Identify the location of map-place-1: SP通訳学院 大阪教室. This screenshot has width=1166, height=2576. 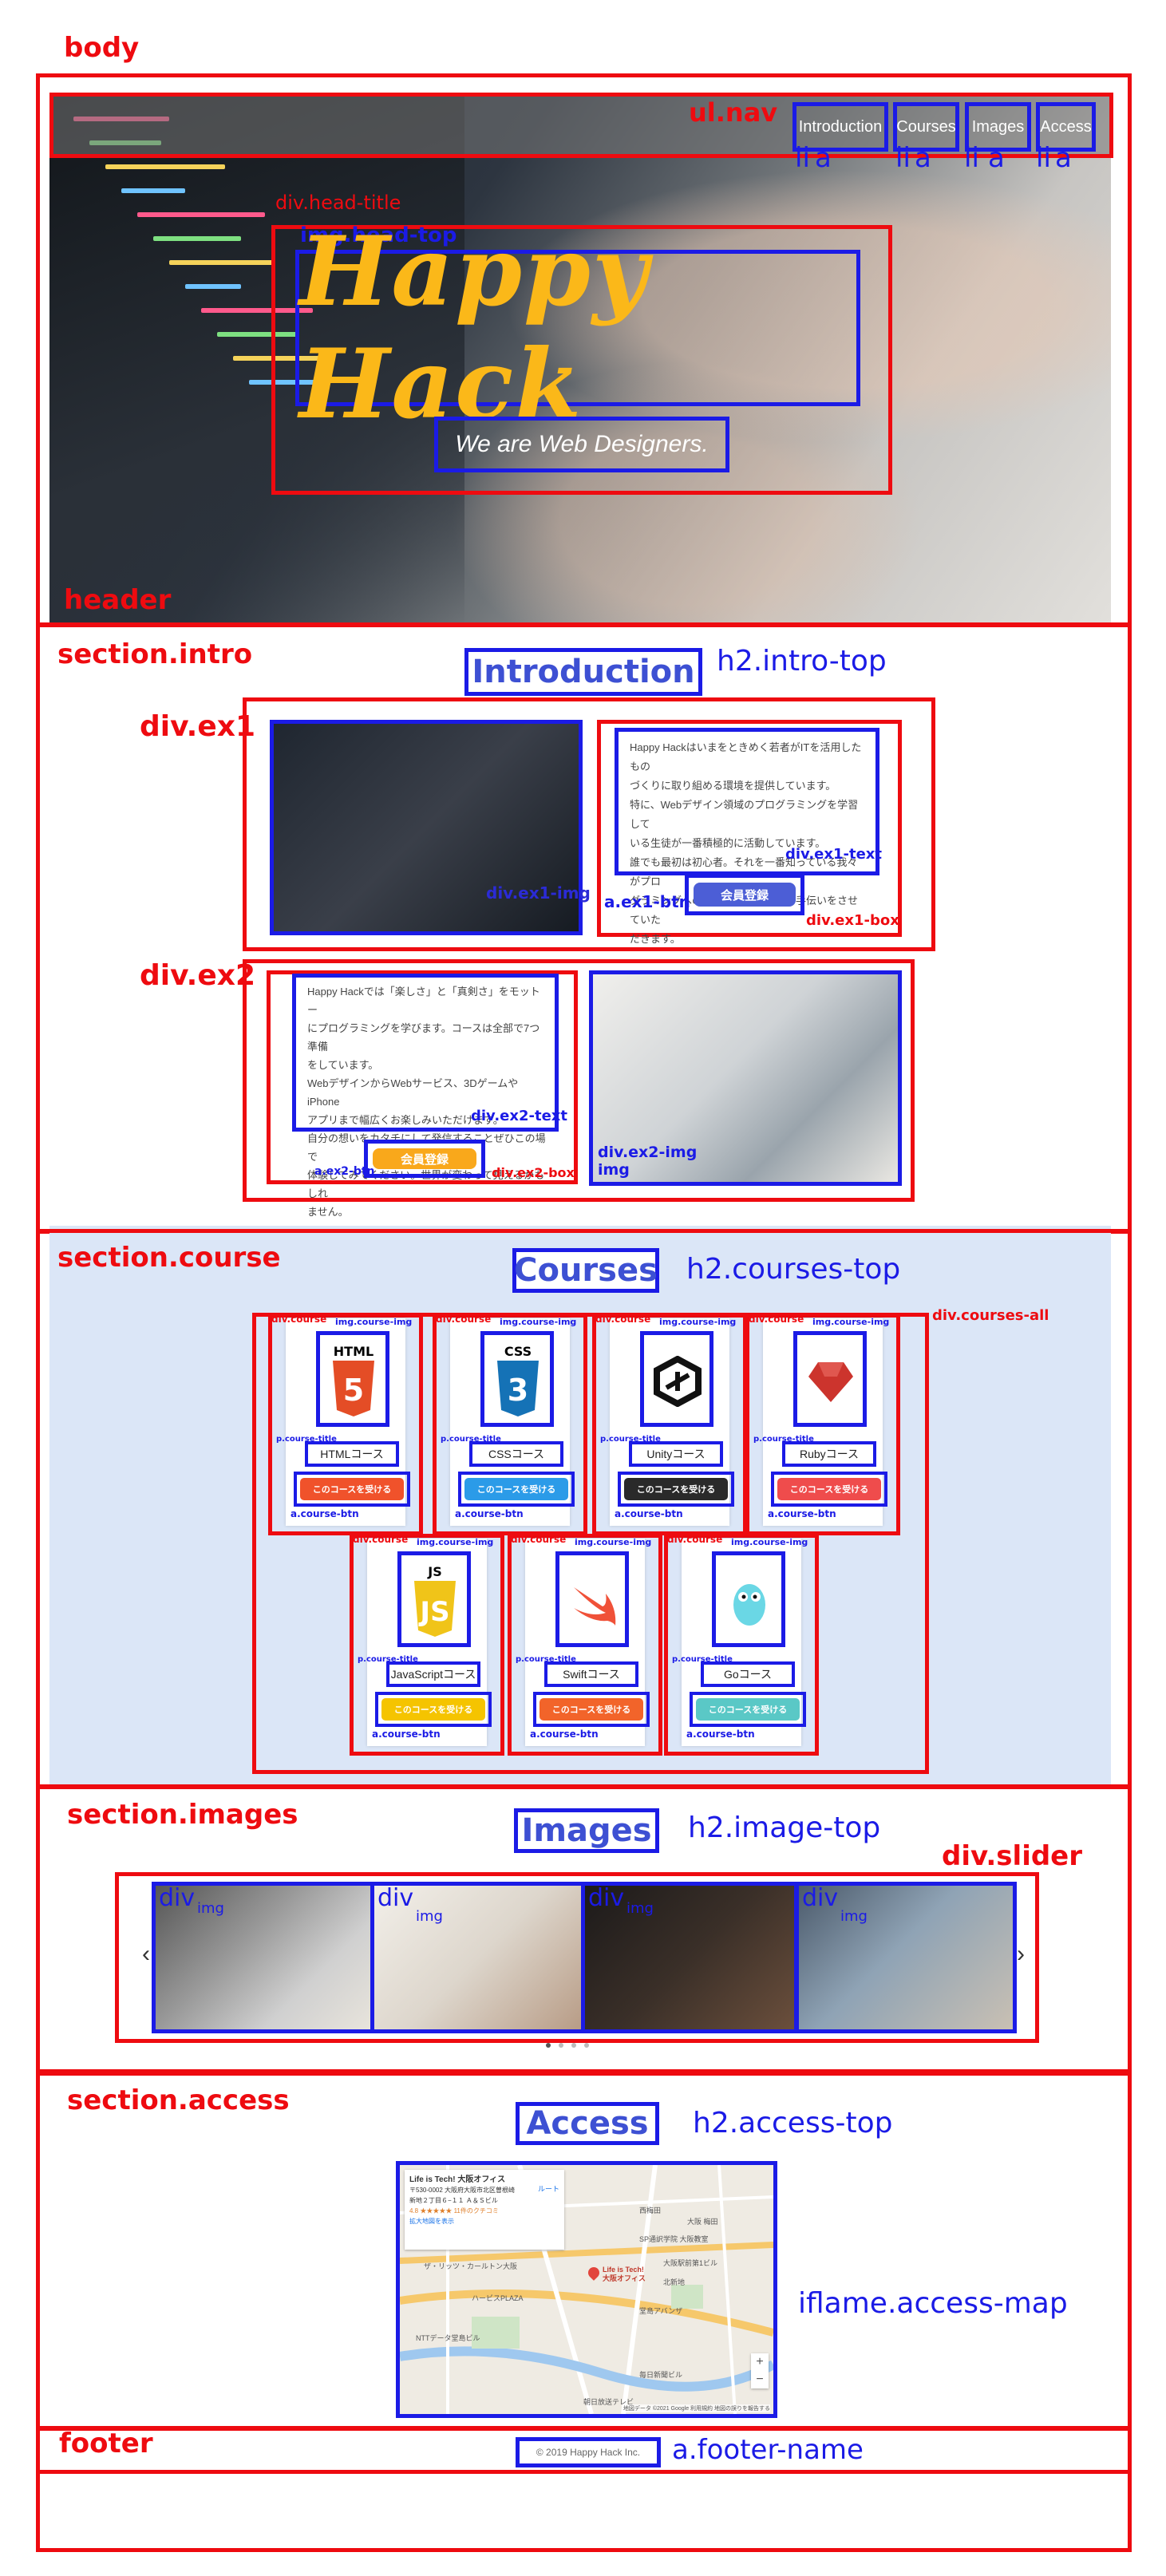
(674, 2239).